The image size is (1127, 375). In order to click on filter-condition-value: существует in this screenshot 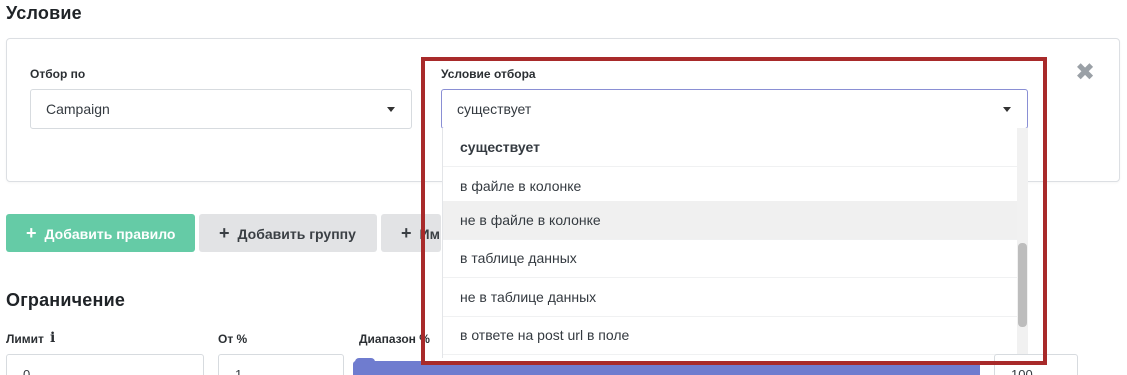, I will do `click(494, 109)`.